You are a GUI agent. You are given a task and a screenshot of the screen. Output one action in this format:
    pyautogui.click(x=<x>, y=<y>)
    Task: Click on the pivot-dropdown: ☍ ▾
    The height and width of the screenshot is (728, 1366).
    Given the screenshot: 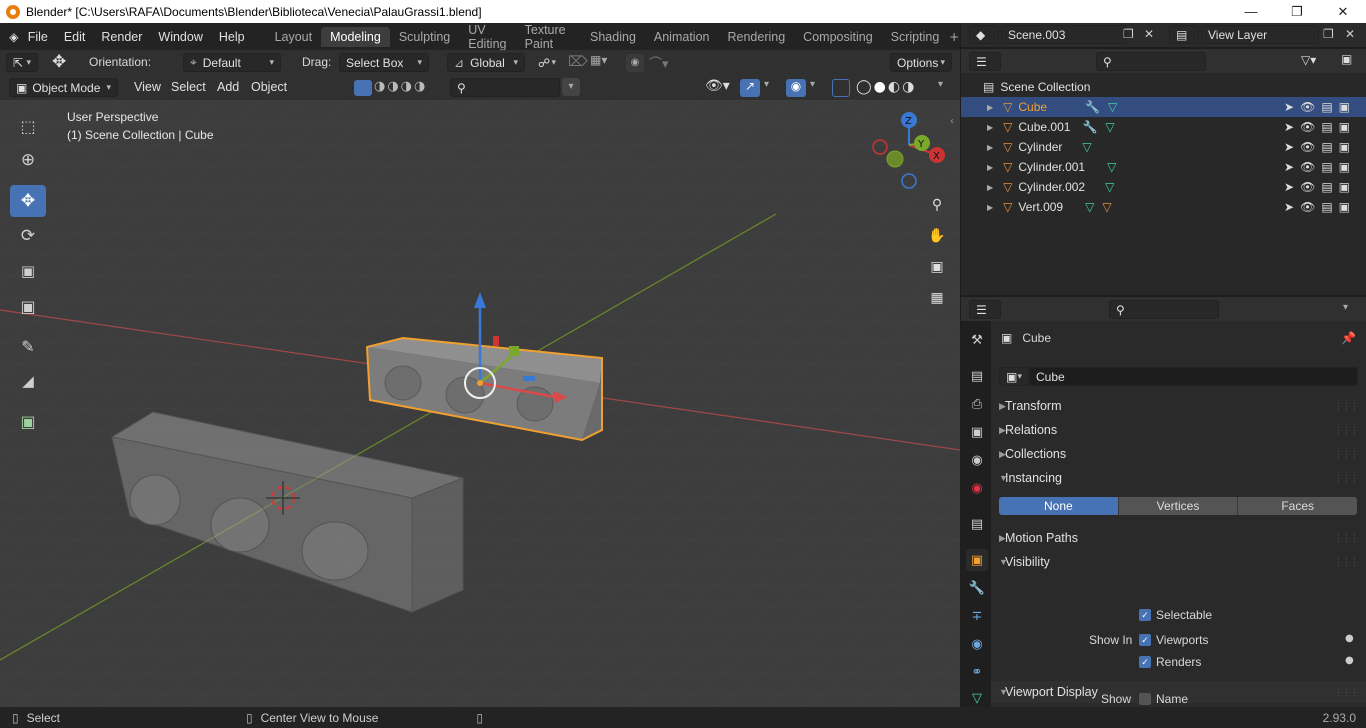 What is the action you would take?
    pyautogui.click(x=547, y=62)
    